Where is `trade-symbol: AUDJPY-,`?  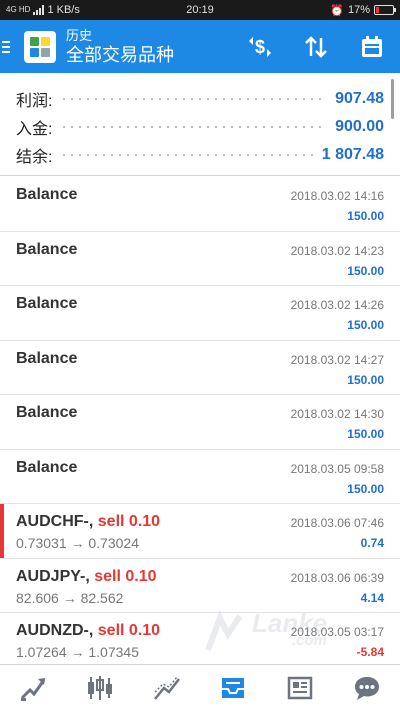 trade-symbol: AUDJPY-, is located at coordinates (53, 576).